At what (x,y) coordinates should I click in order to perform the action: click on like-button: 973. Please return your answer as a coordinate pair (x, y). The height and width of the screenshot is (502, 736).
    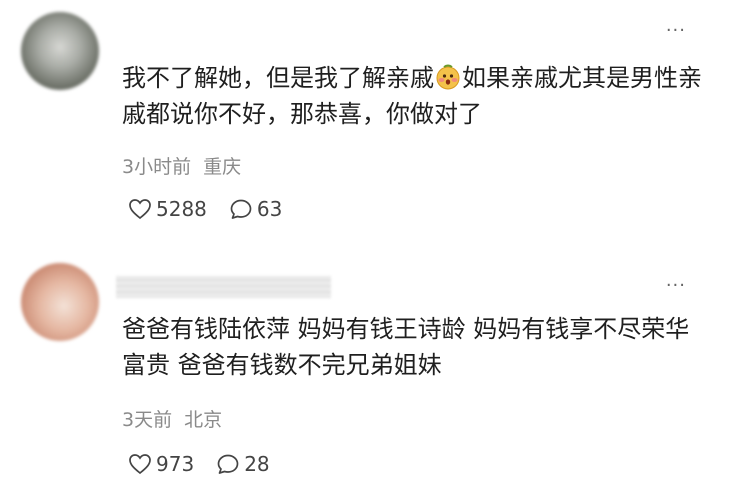
    Looking at the image, I should click on (161, 464).